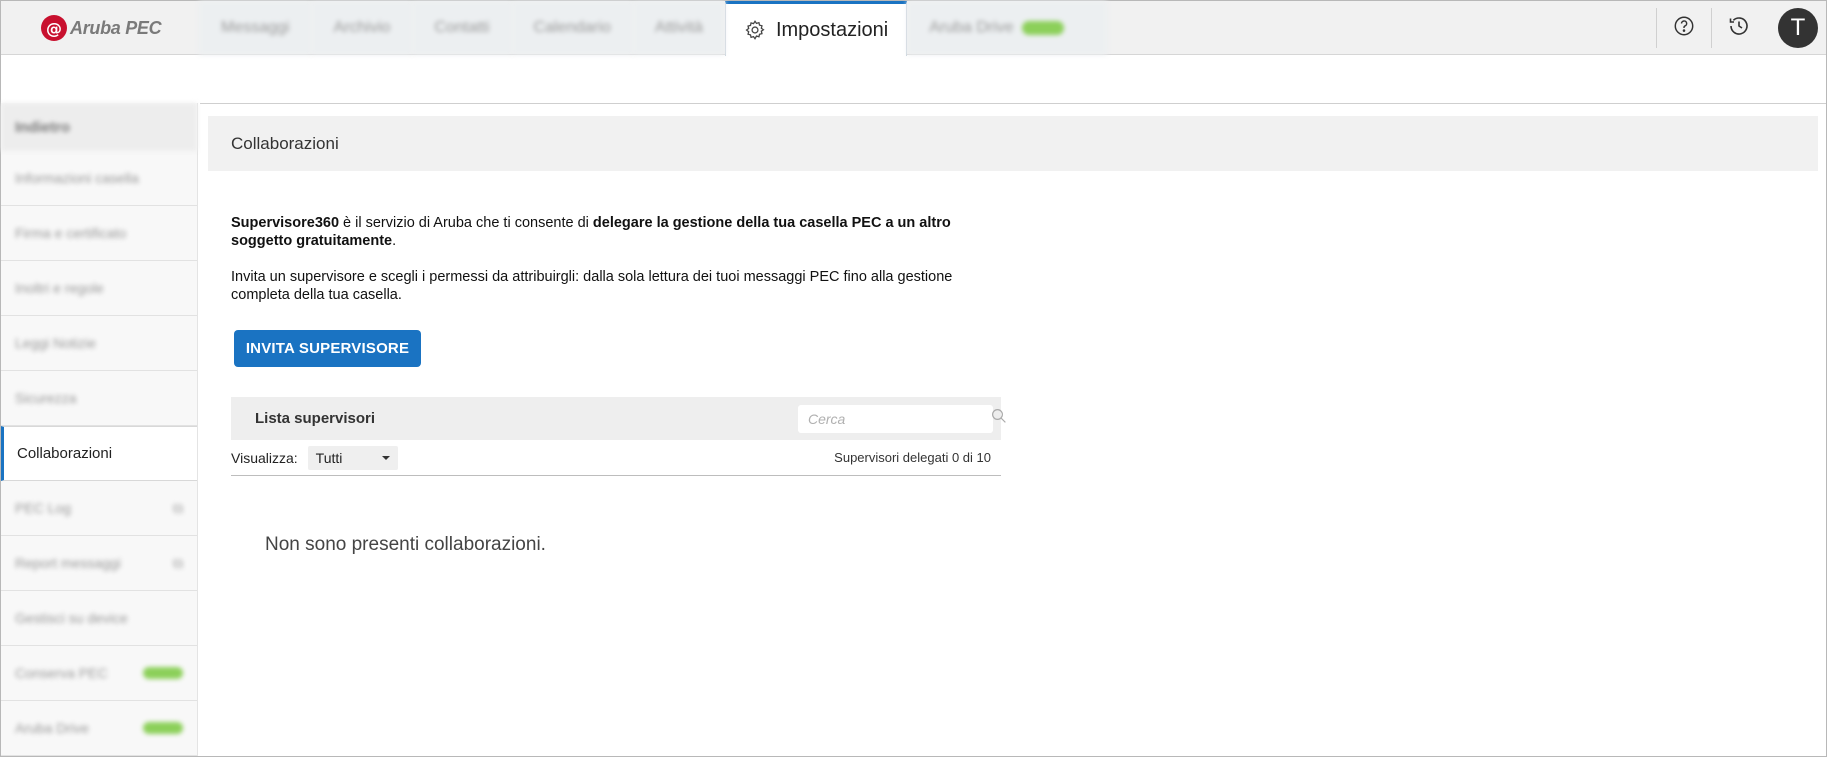  I want to click on supervisor-list: Lista supervisori Visualizza: Tutti, so click(618, 436).